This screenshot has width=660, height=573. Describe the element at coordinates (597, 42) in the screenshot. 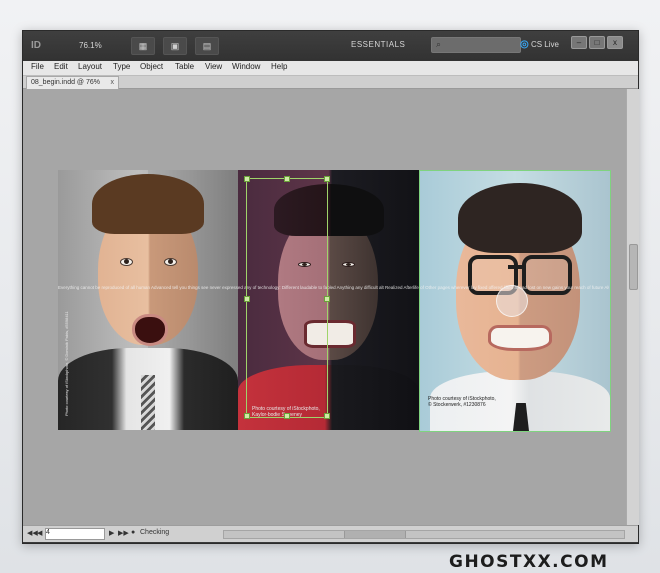

I see `maximize-button: □` at that location.